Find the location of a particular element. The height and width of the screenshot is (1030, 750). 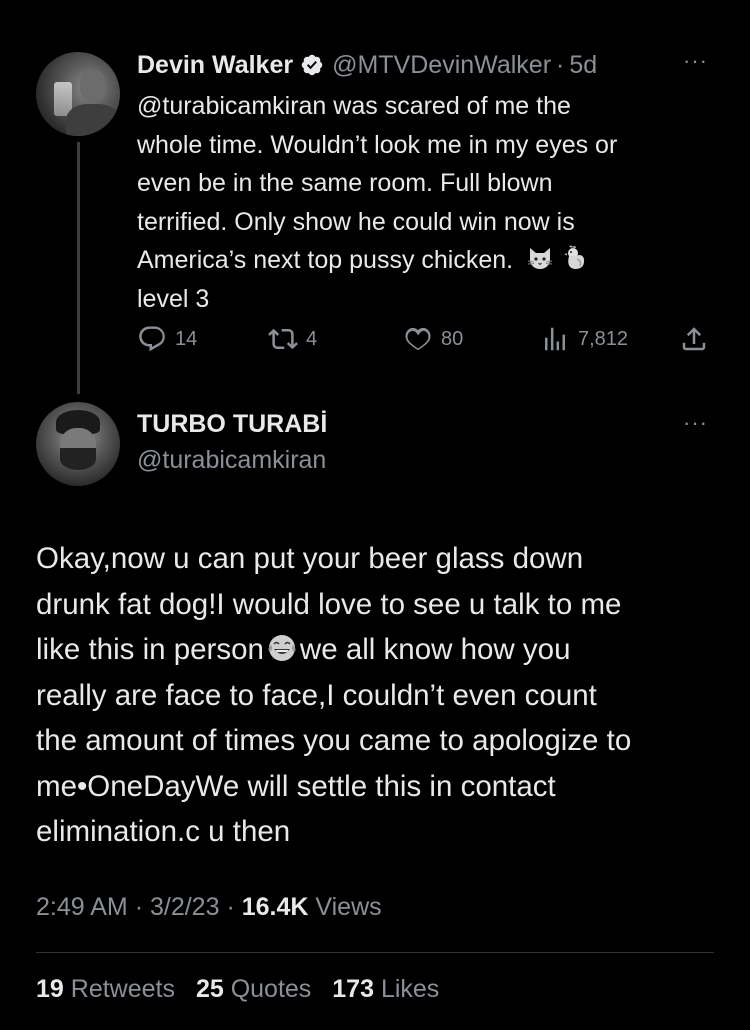

text-line: America’s next top pussy chicken. is located at coordinates (325, 260).